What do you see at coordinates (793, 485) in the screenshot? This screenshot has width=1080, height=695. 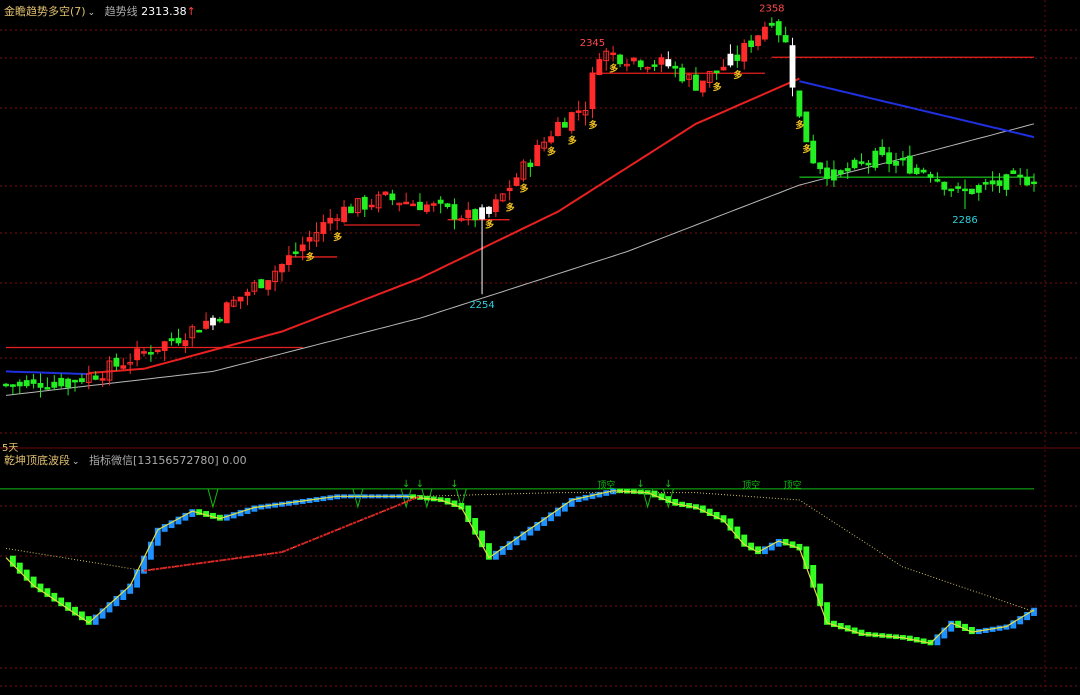 I see `top-signal-label: 顶空` at bounding box center [793, 485].